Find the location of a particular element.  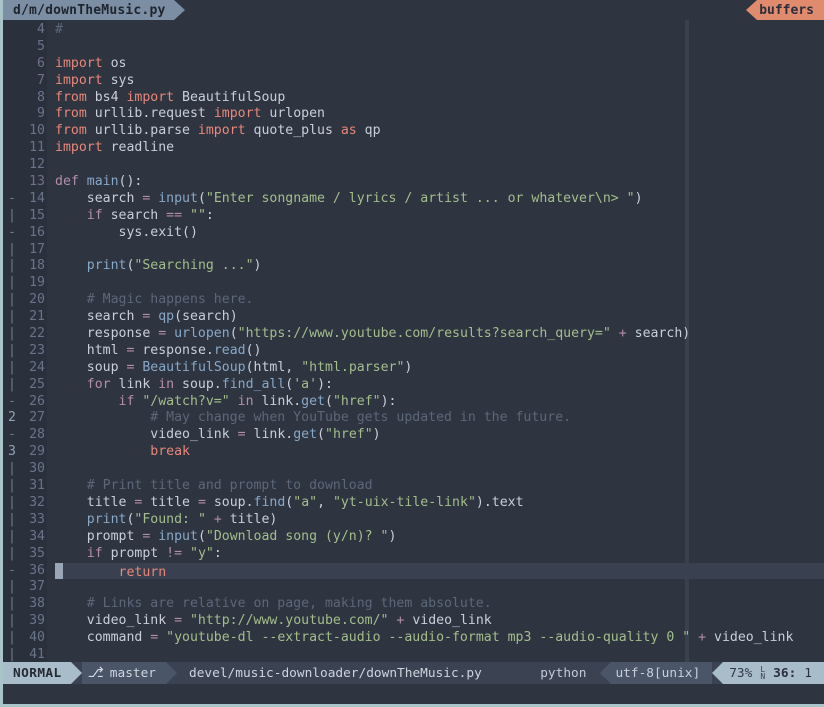

code-line: from urllib.request import urlopen is located at coordinates (439, 114).